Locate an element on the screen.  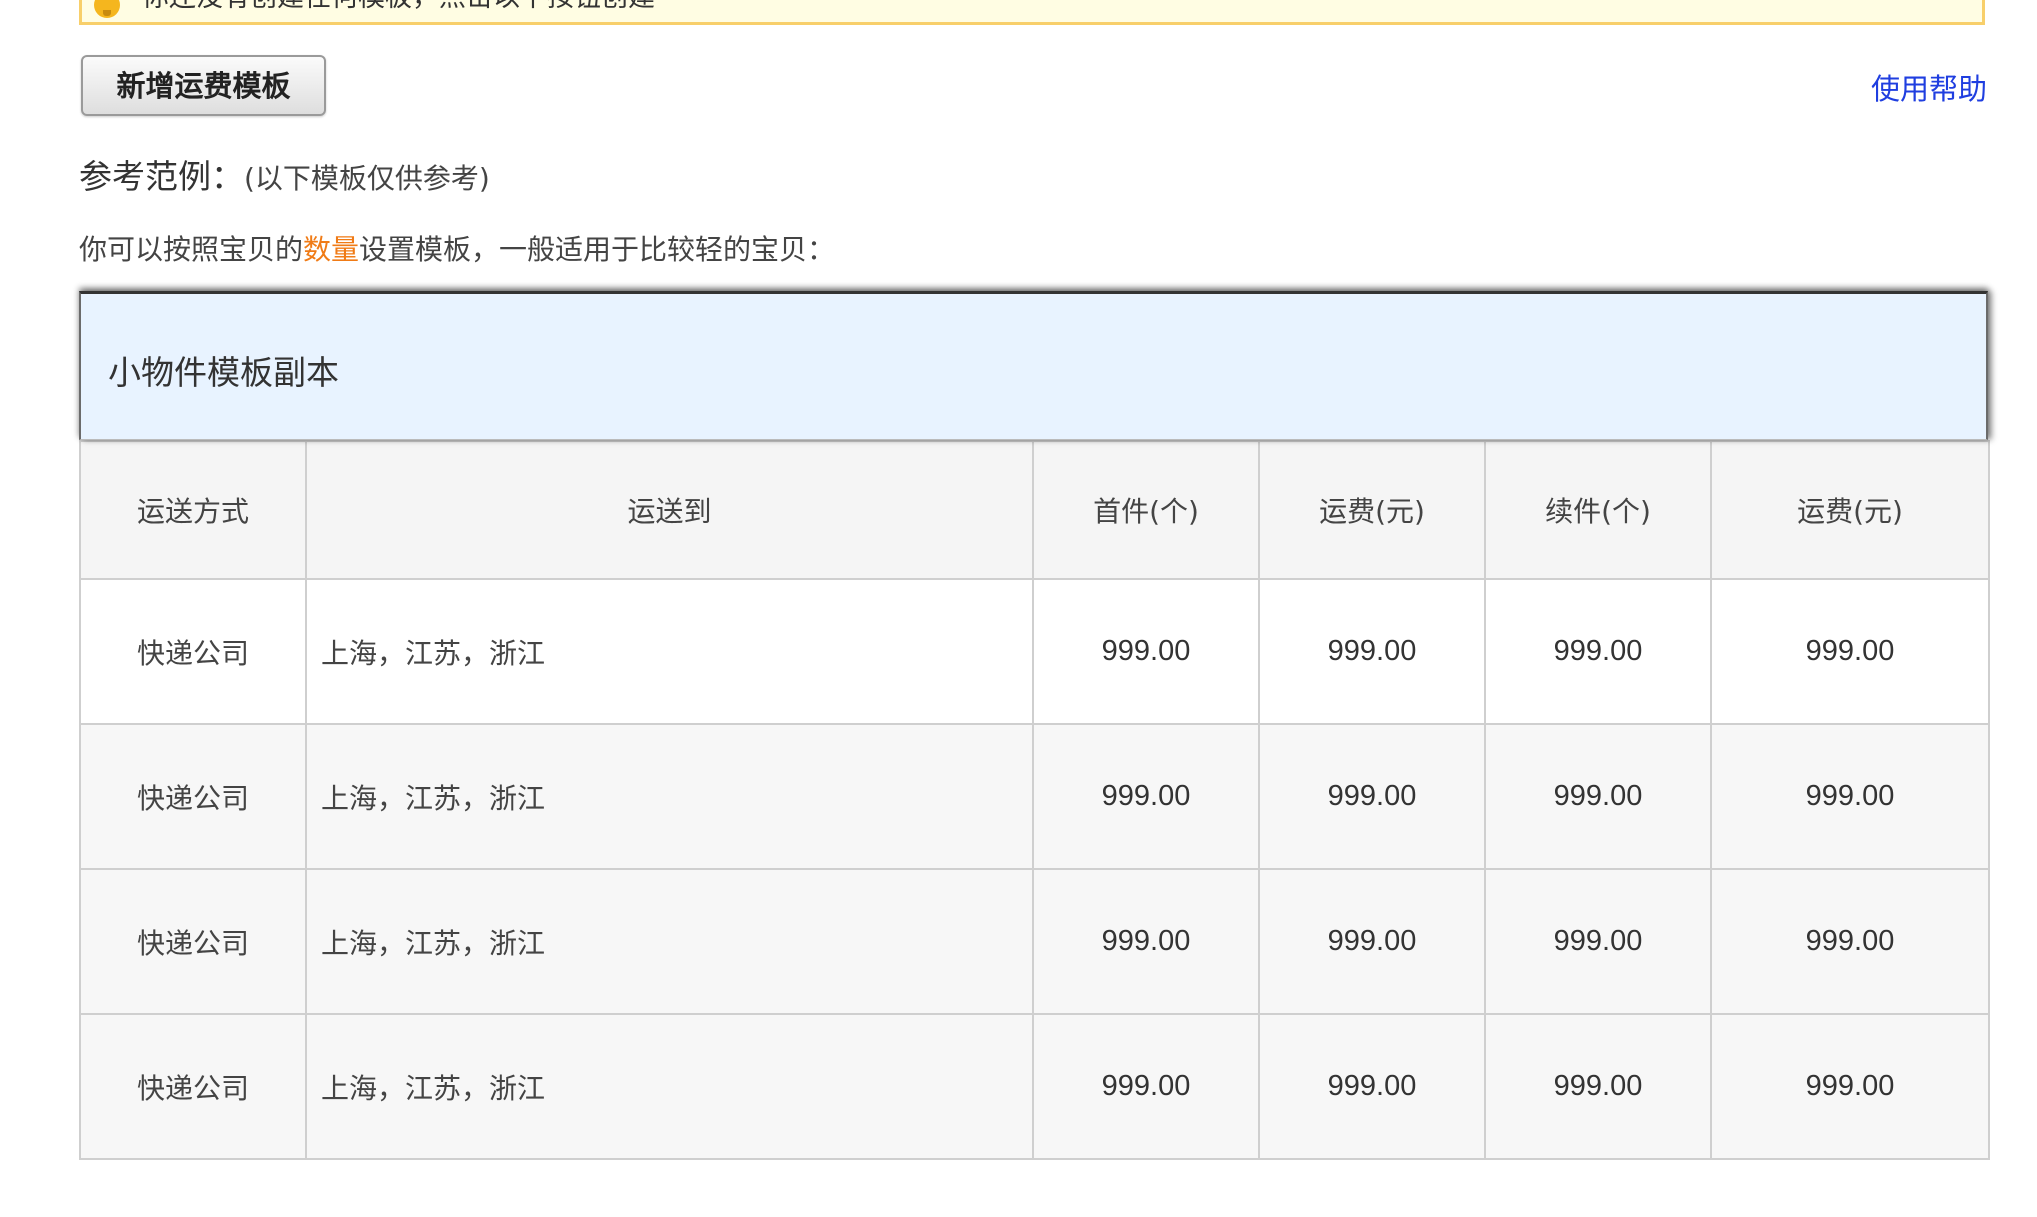
column-header-extra-item: 续件(个) is located at coordinates (1598, 510).